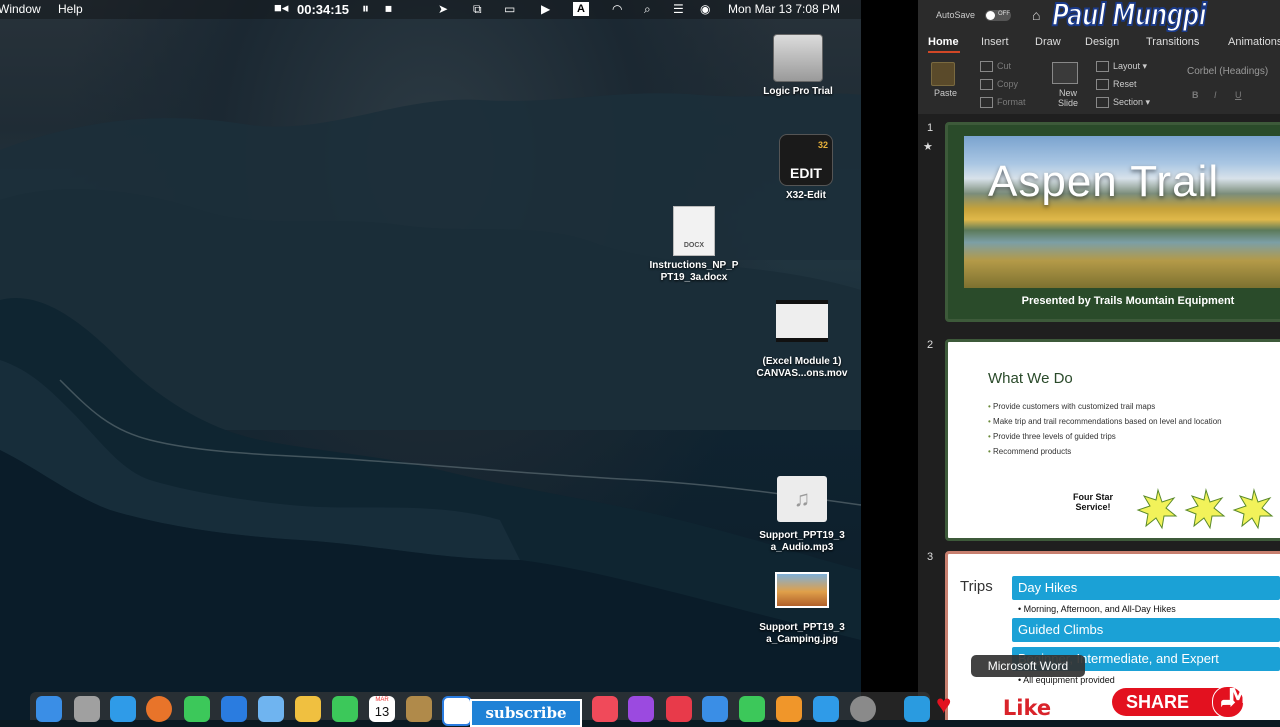 This screenshot has width=1280, height=727. I want to click on autosave-label: AutoSave, so click(956, 15).